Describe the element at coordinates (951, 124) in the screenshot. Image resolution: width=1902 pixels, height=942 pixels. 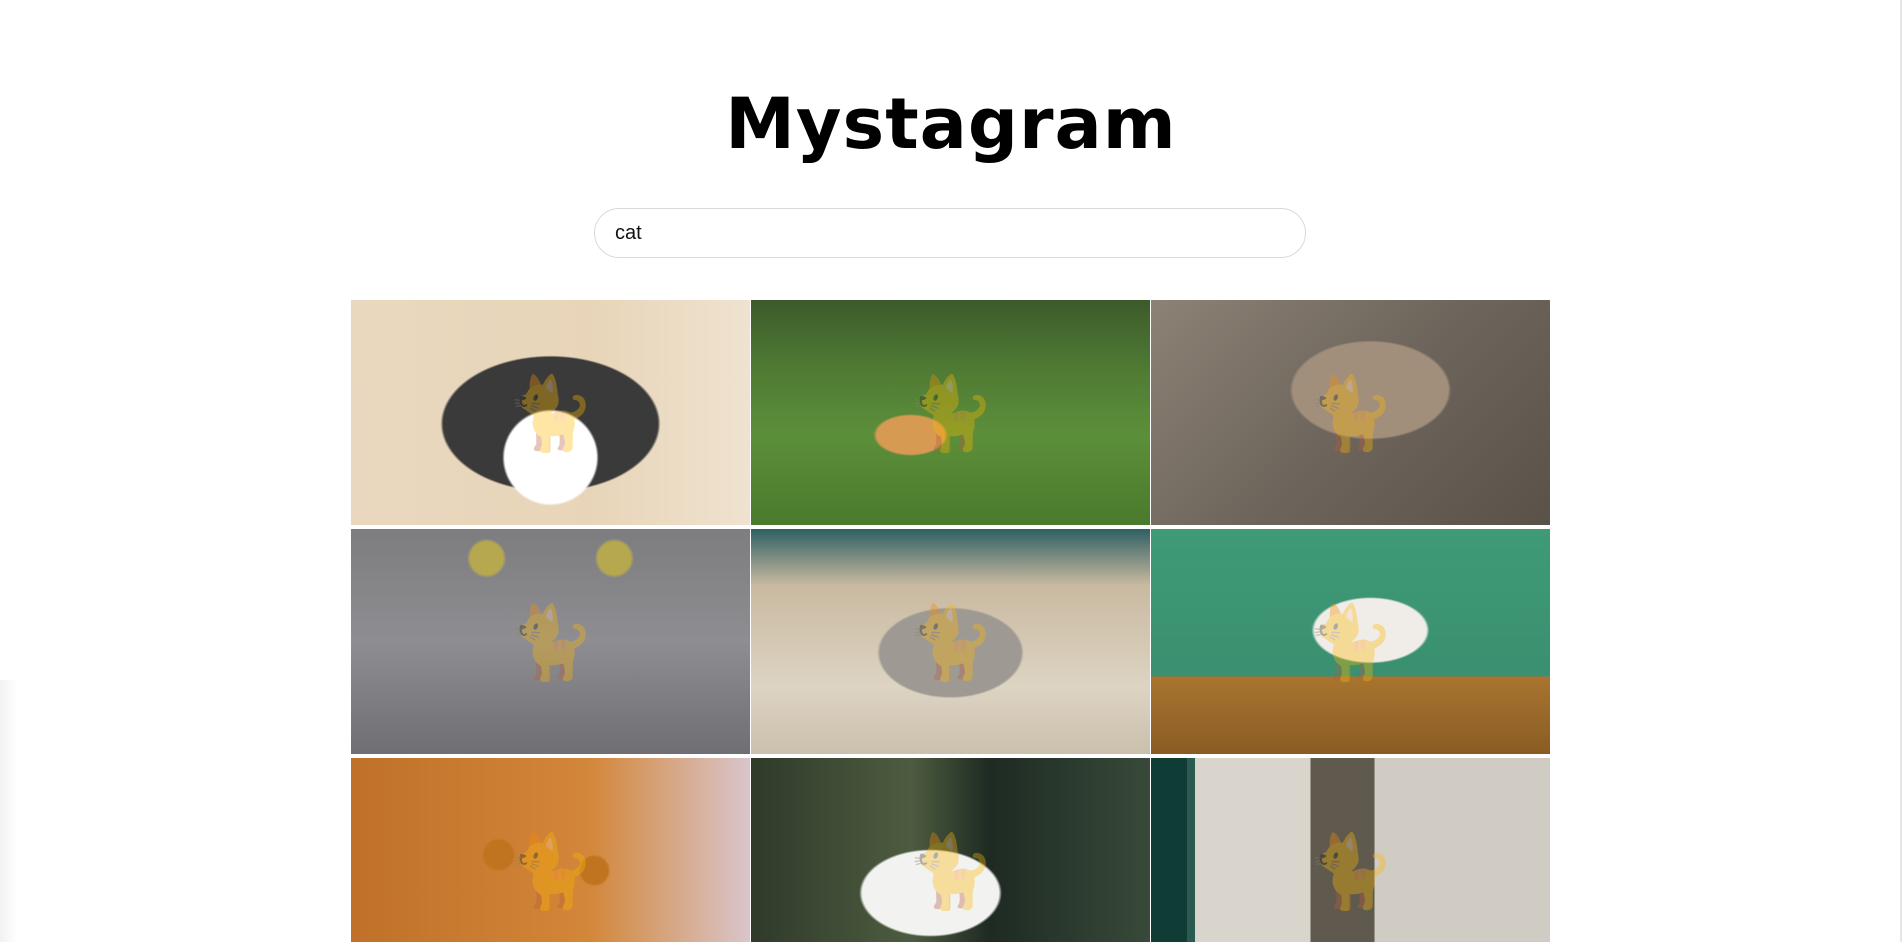
I see `app-title: Mystagram` at that location.